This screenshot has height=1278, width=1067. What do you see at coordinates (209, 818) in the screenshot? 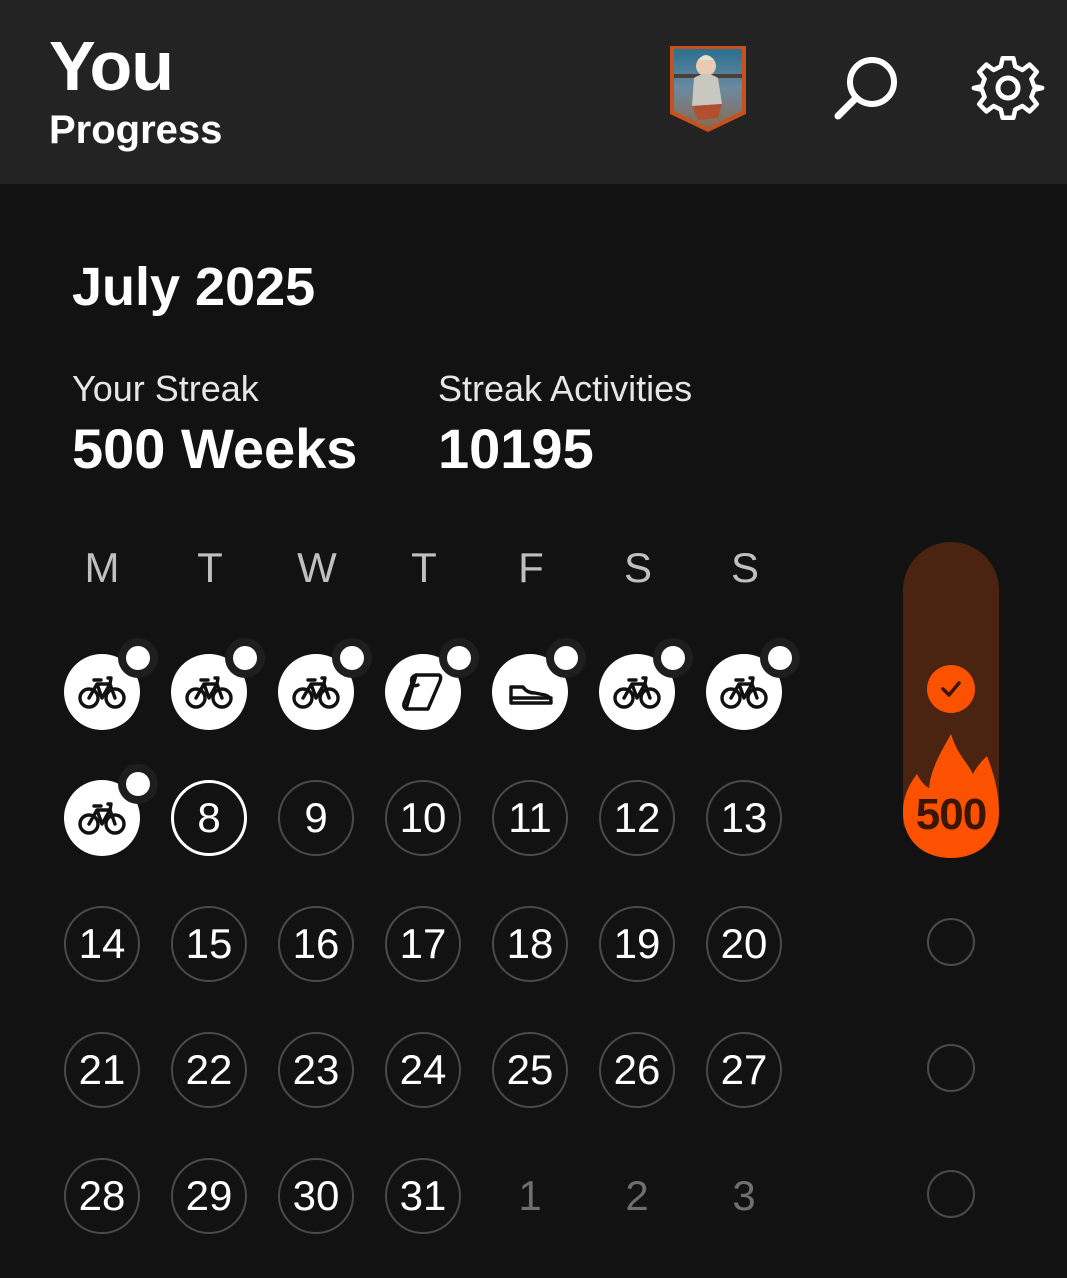
I see `calendar-day-today: 8` at bounding box center [209, 818].